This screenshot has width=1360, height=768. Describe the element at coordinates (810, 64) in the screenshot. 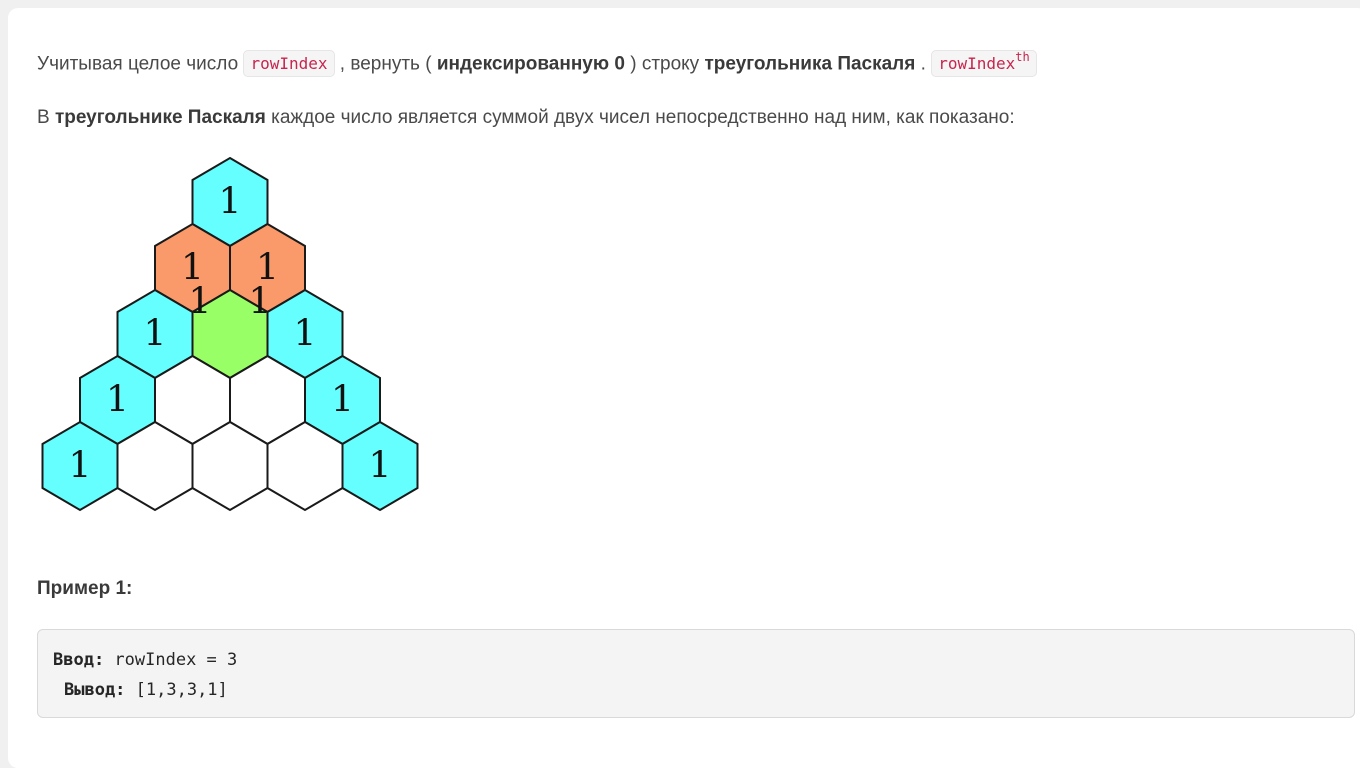

I see `bold-text-pascal-triangle: треугольника Паскаля` at that location.